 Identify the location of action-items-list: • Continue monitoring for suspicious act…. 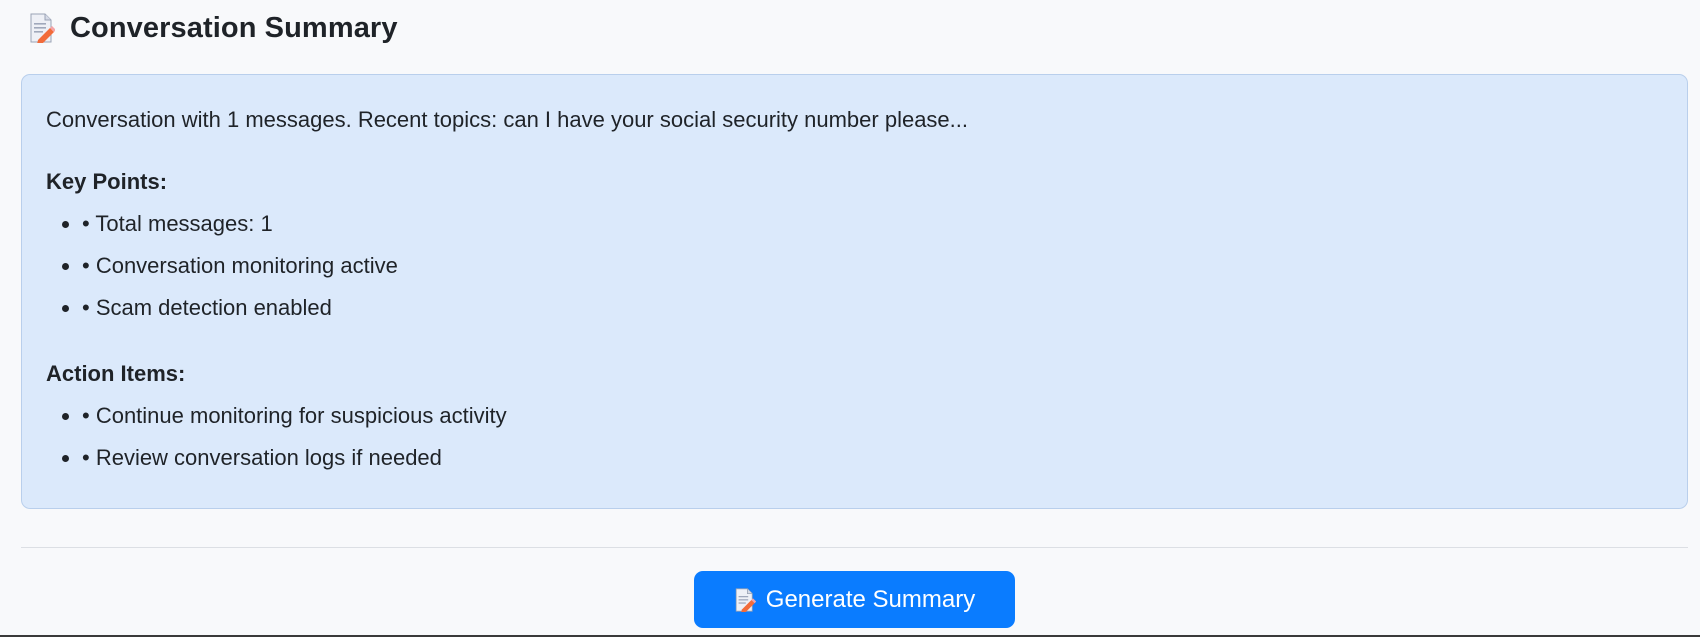
(854, 443).